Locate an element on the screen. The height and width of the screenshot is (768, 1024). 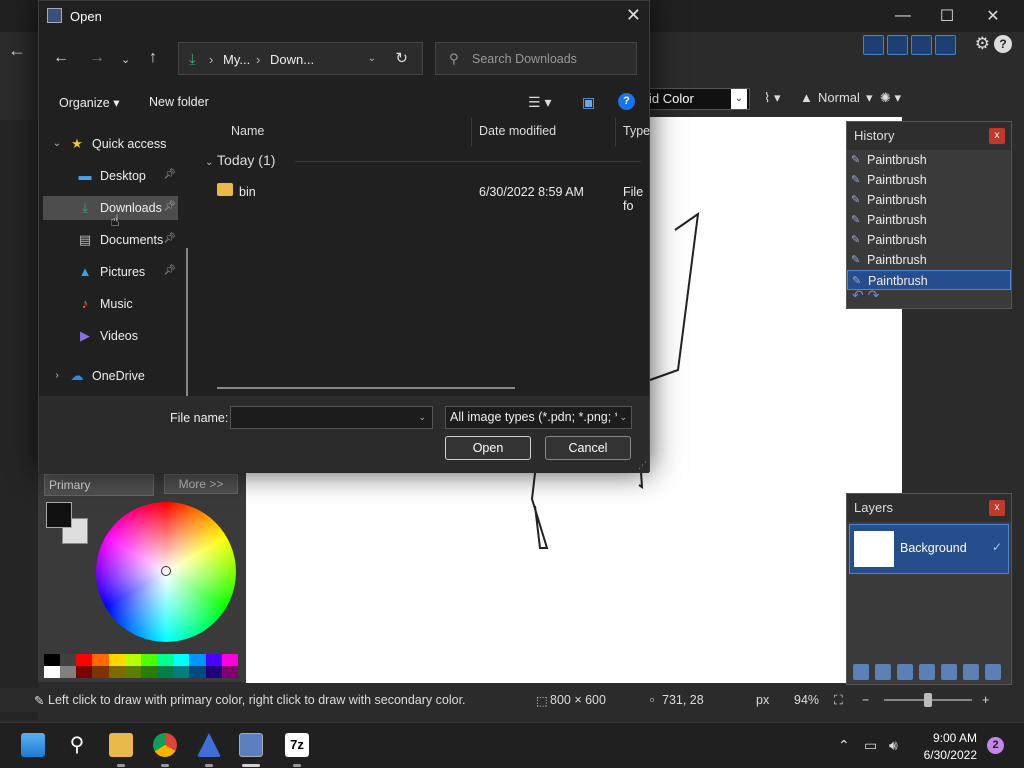
new-folder-button: New folder is located at coordinates (179, 102).